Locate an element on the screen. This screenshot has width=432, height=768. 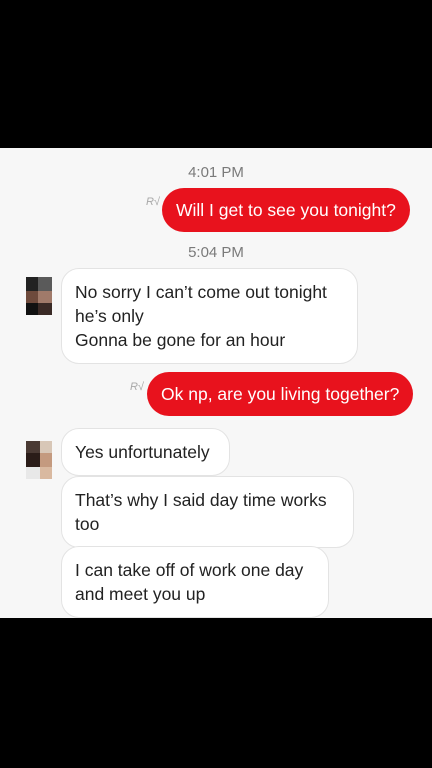
message-text: Will I get to see you tonight? is located at coordinates (286, 210).